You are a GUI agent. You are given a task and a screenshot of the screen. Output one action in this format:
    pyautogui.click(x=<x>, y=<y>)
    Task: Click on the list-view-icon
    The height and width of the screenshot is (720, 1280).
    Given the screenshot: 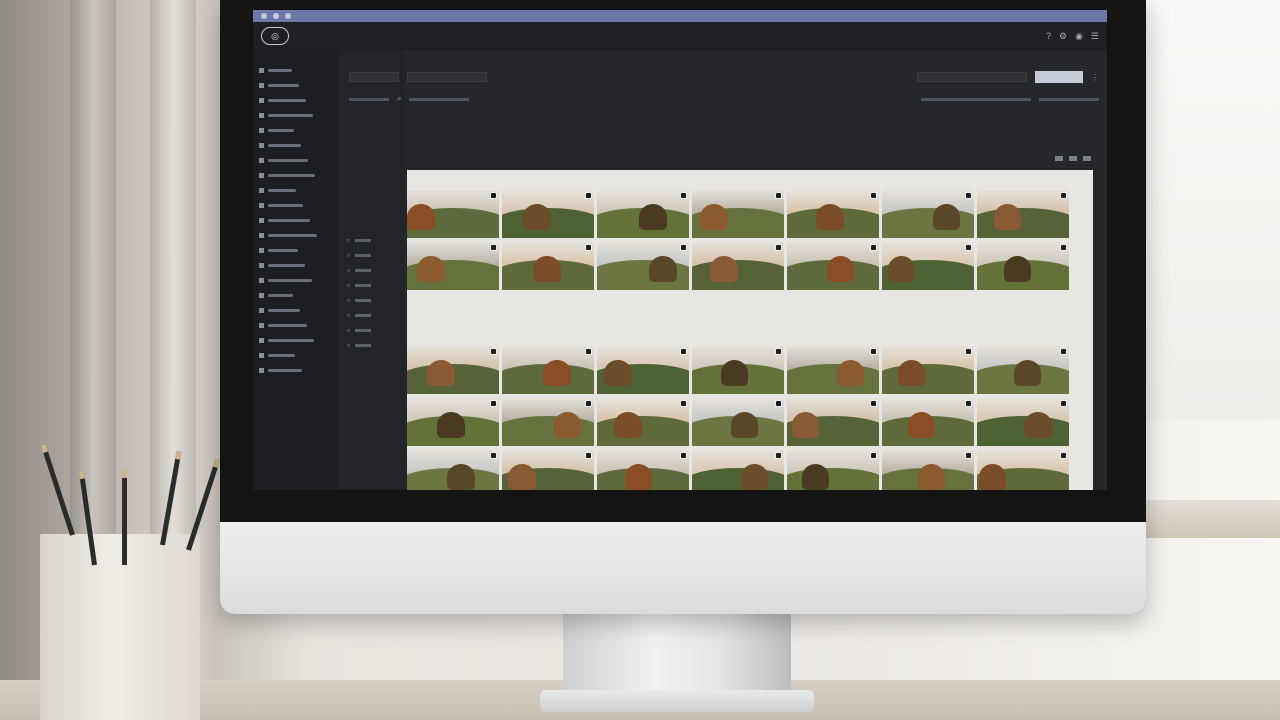 What is the action you would take?
    pyautogui.click(x=1073, y=158)
    